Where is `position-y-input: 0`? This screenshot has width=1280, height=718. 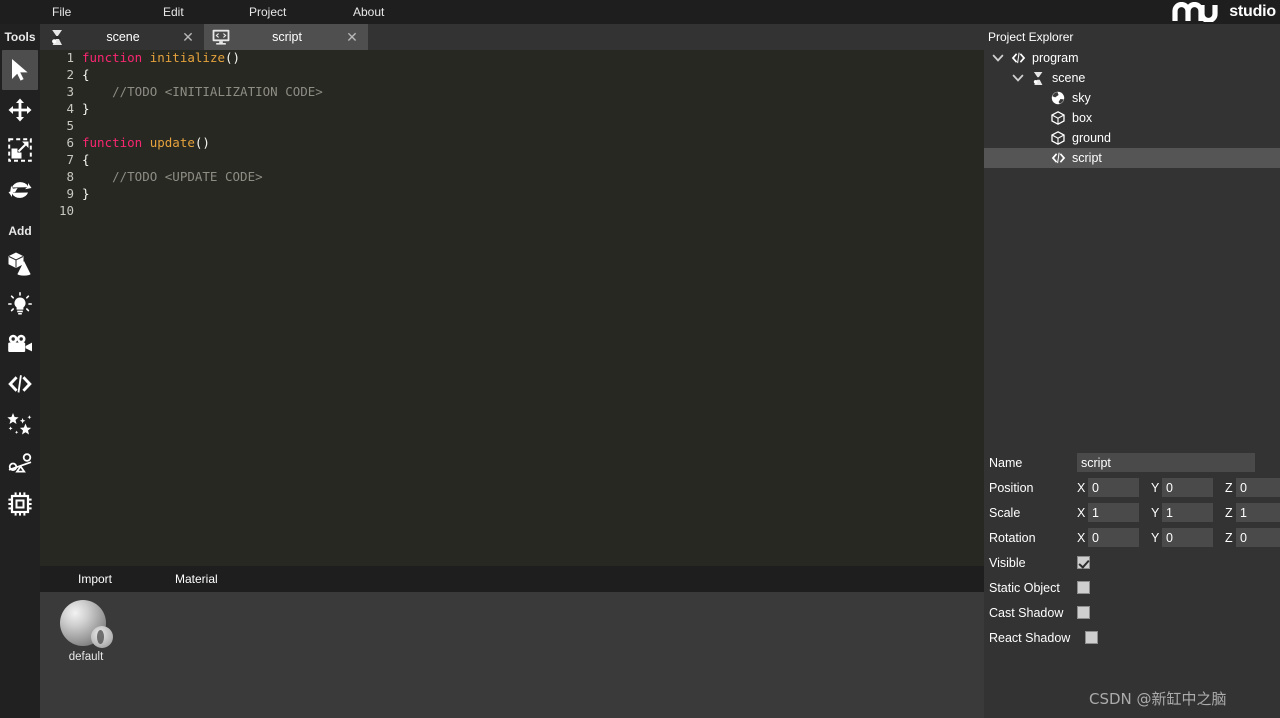 position-y-input: 0 is located at coordinates (1187, 487).